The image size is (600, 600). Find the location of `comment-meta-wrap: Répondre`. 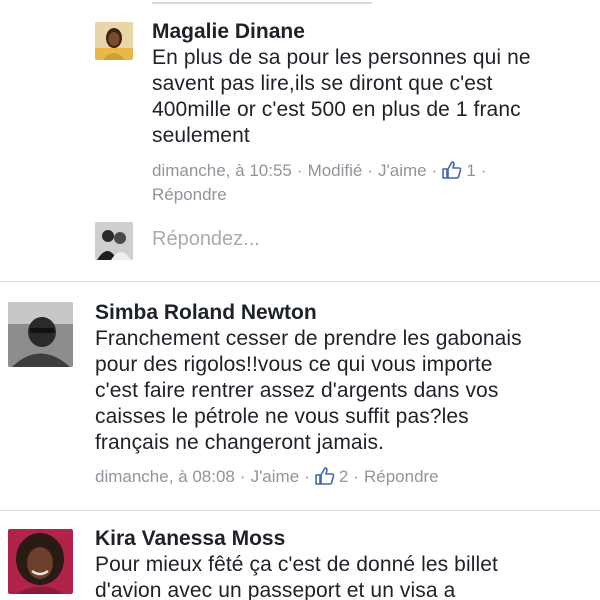

comment-meta-wrap: Répondre is located at coordinates (189, 194).